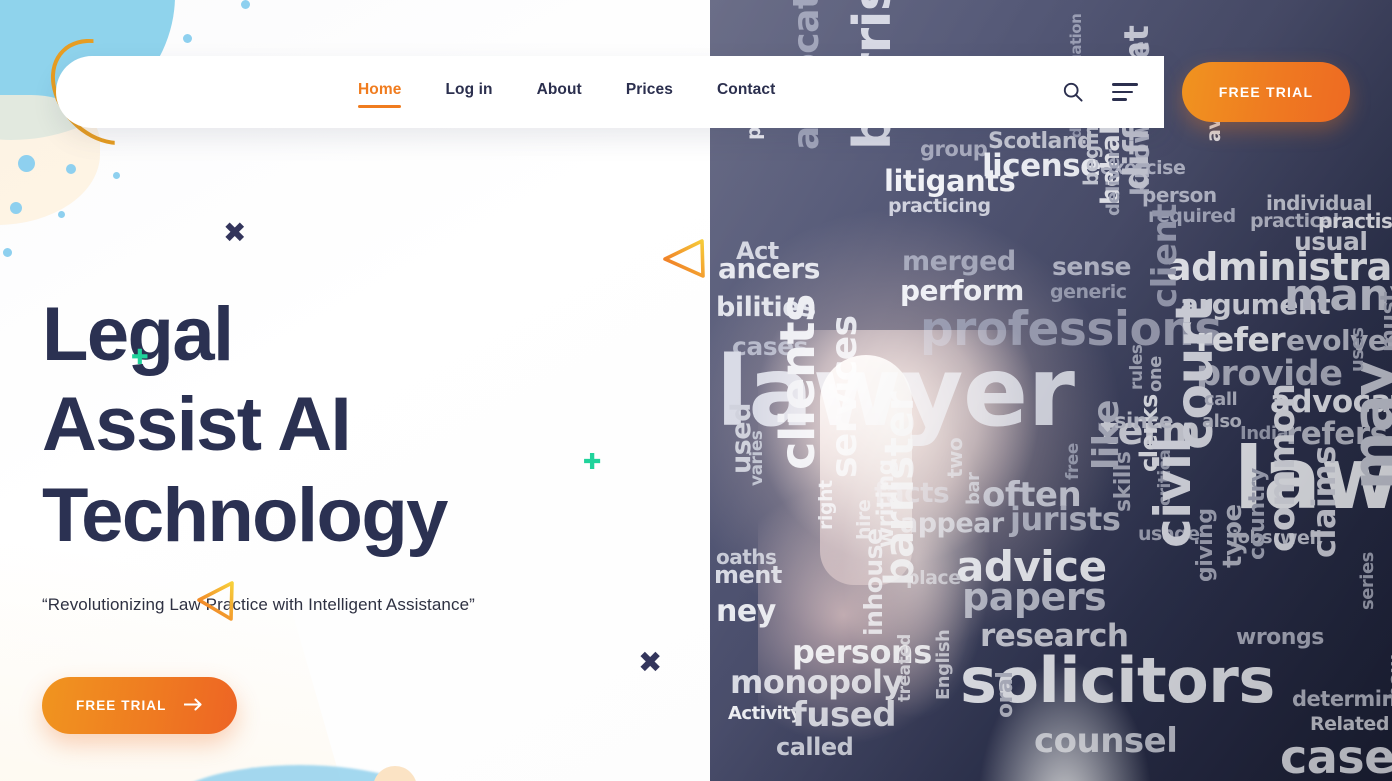  Describe the element at coordinates (1034, 597) in the screenshot. I see `word-cloud-word: papers` at that location.